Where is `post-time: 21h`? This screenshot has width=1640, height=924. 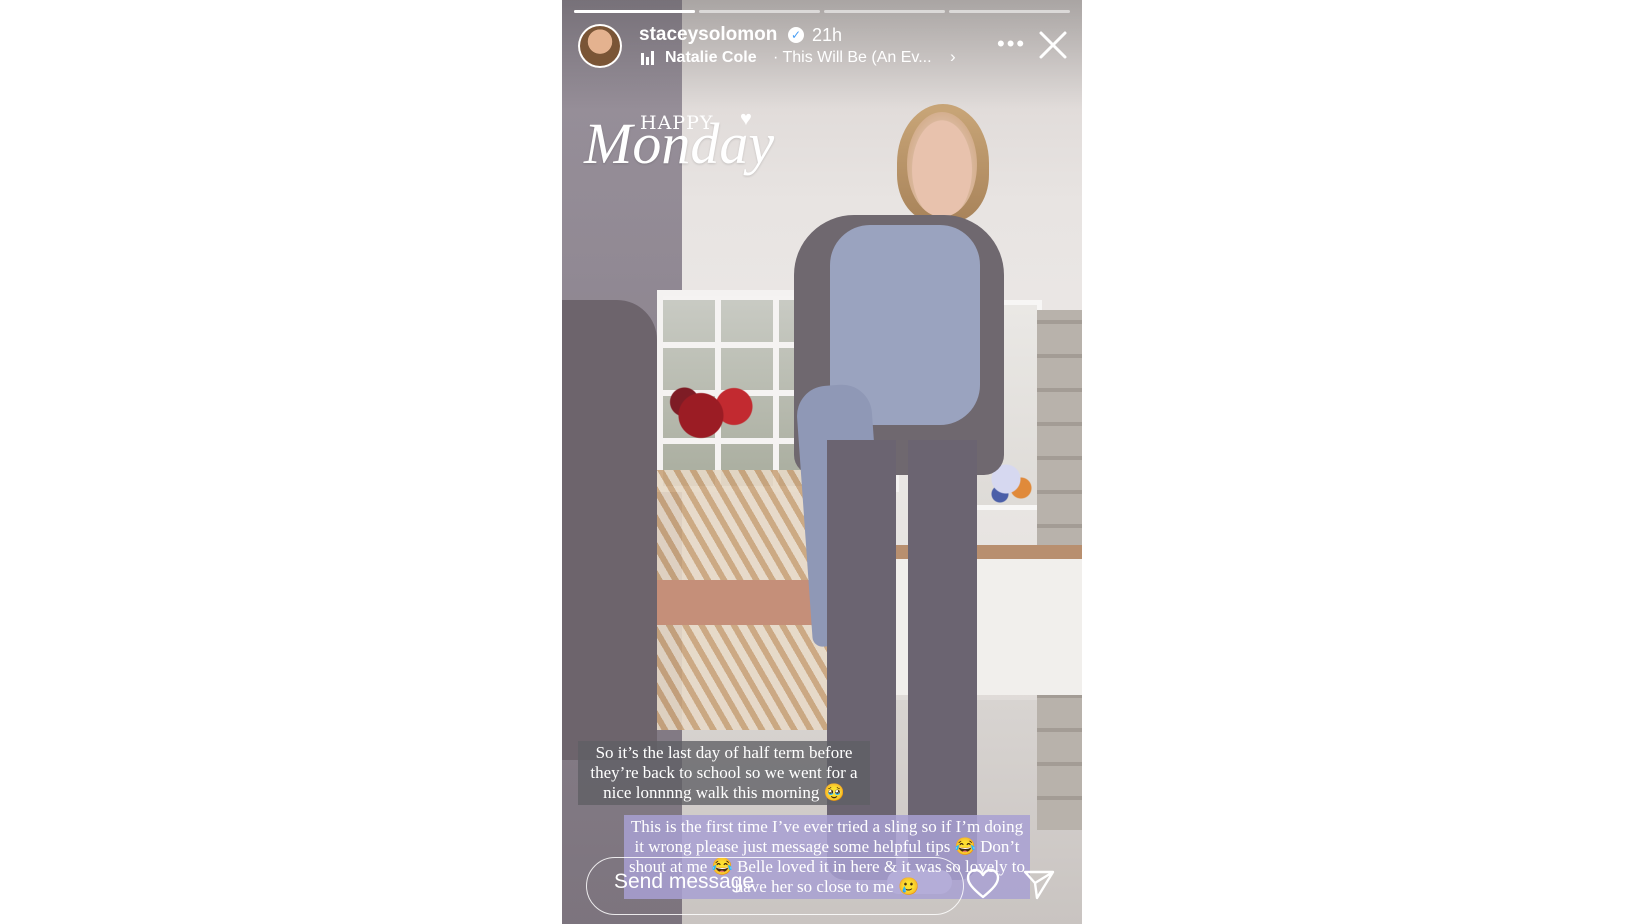 post-time: 21h is located at coordinates (827, 35).